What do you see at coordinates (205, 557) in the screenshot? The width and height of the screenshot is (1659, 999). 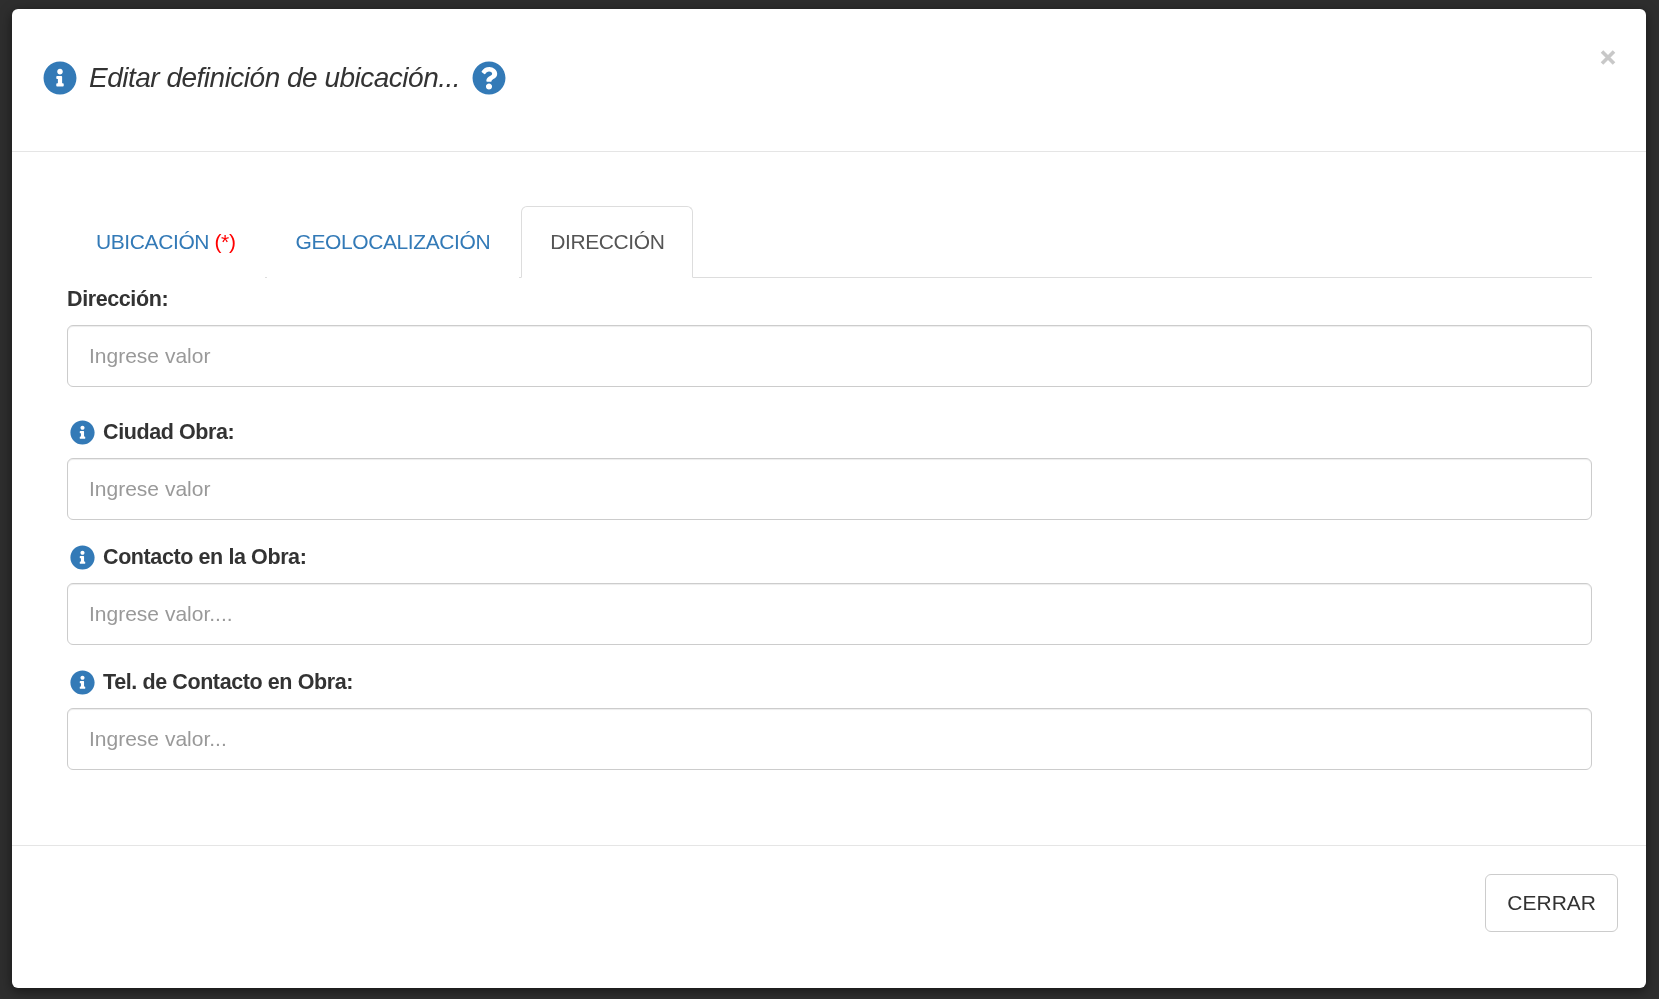 I see `field-label: Contacto en la Obra:` at bounding box center [205, 557].